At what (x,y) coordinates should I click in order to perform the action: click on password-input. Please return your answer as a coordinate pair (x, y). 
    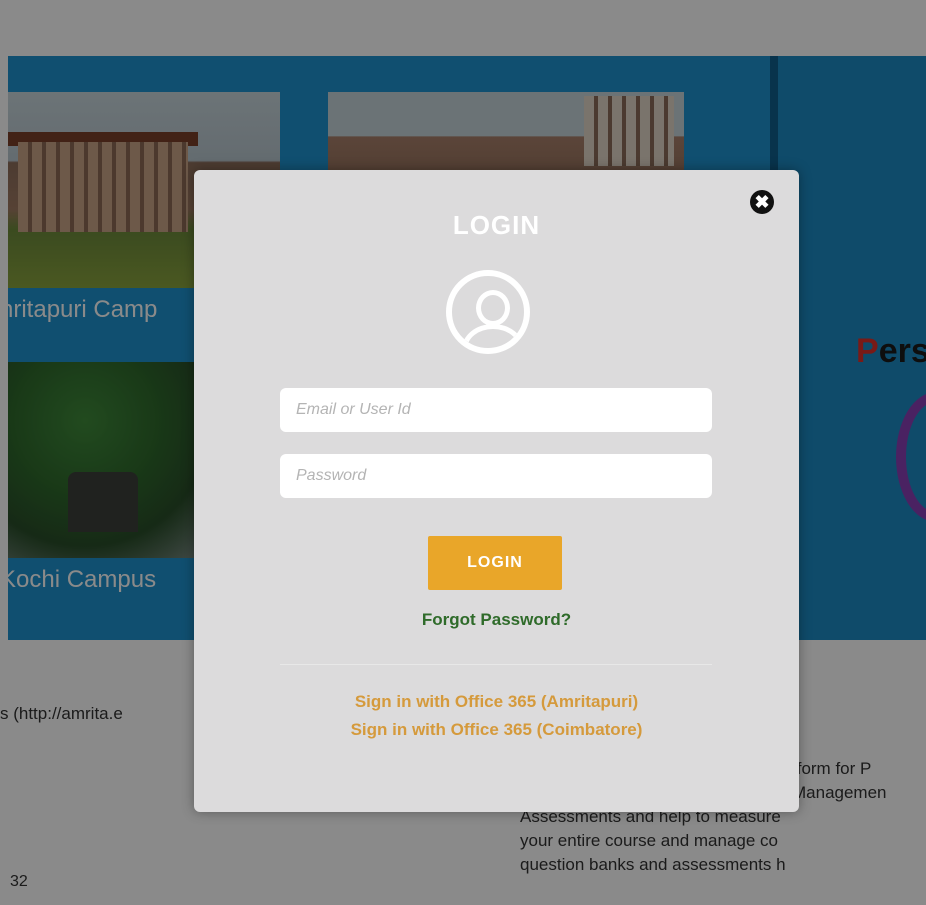
    Looking at the image, I should click on (496, 476).